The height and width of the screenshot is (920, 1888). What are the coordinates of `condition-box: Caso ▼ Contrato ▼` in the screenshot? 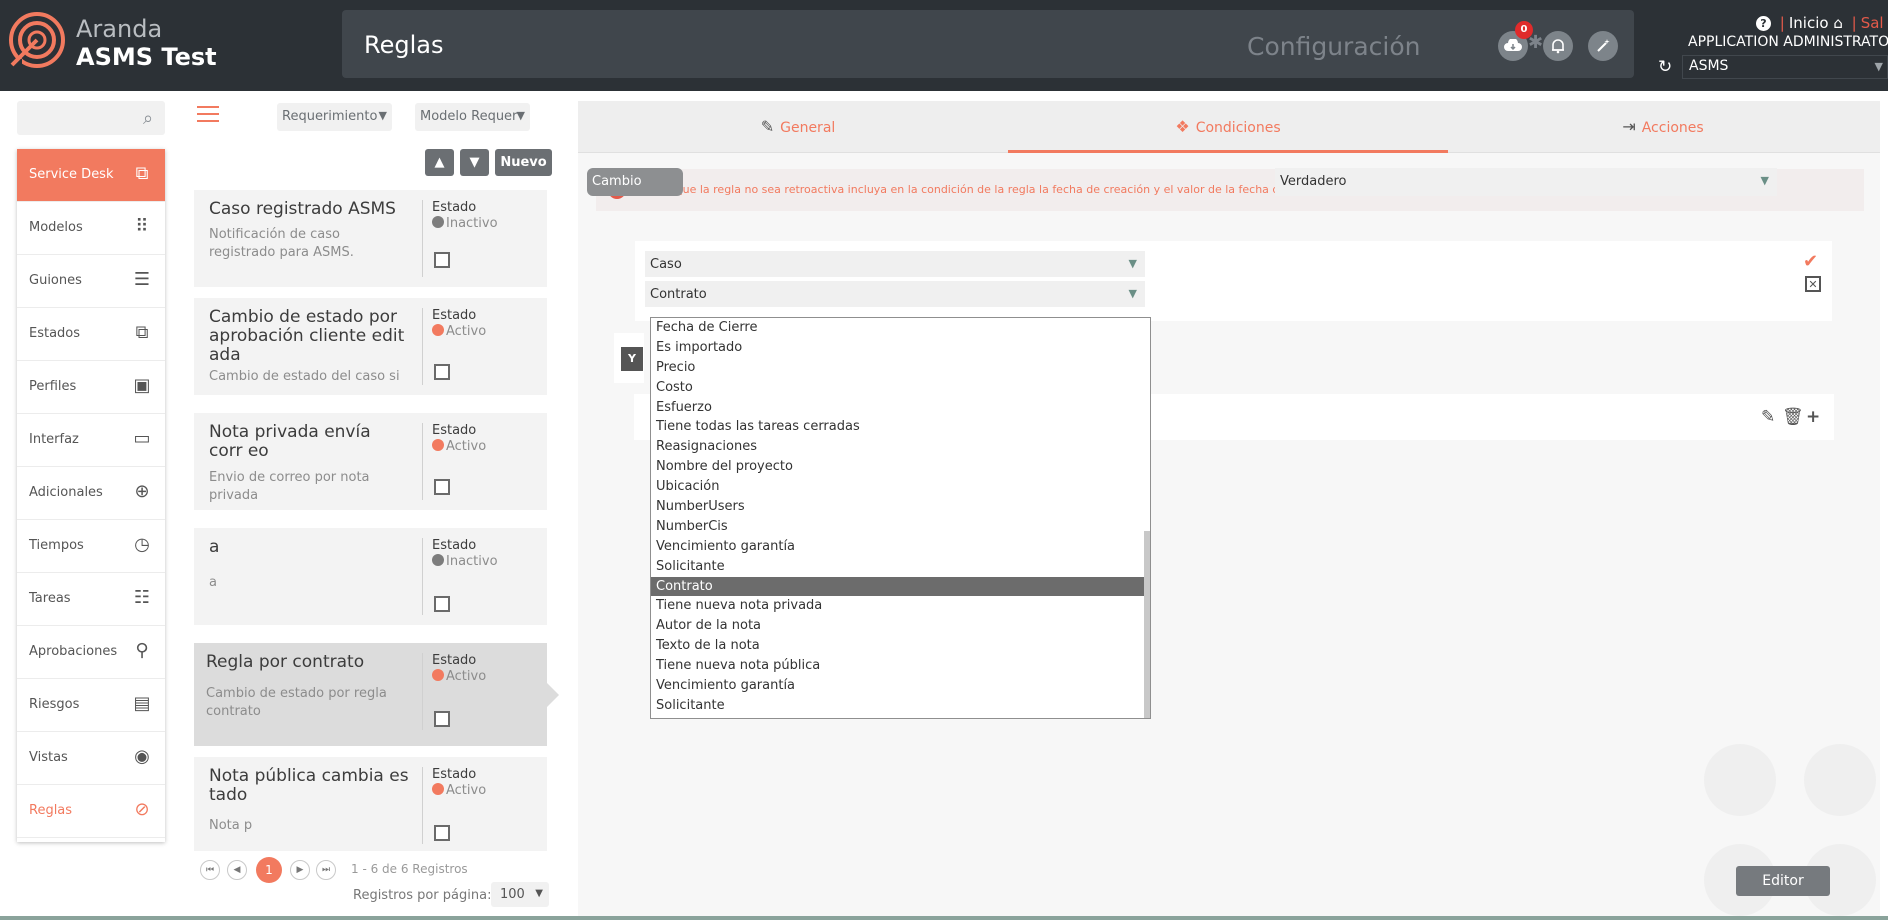 It's located at (1233, 281).